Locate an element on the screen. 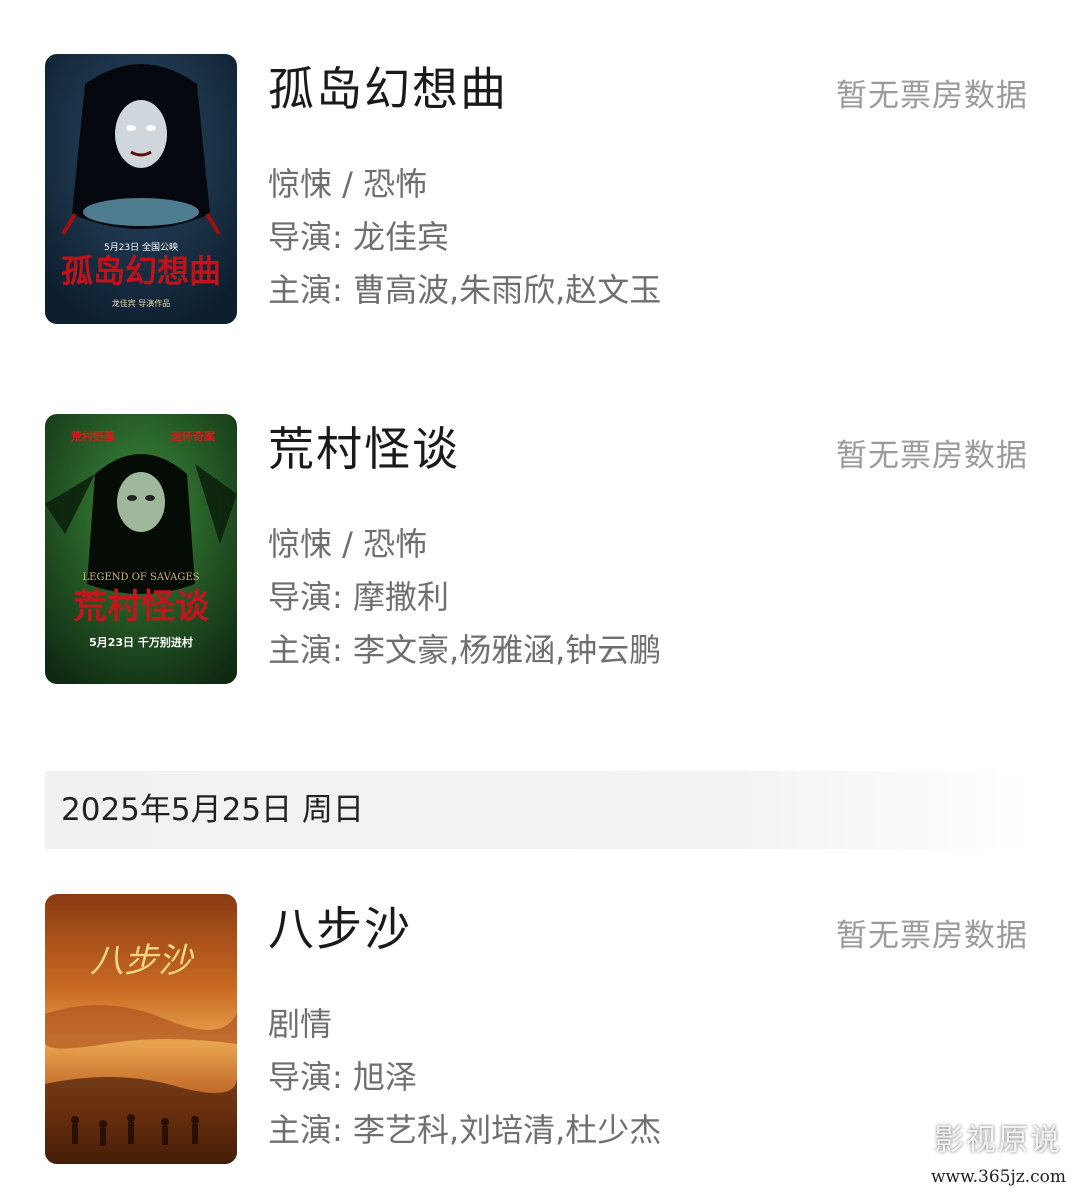 The image size is (1080, 1193). poster-credit: 龙佳宾 导演作品 is located at coordinates (141, 303).